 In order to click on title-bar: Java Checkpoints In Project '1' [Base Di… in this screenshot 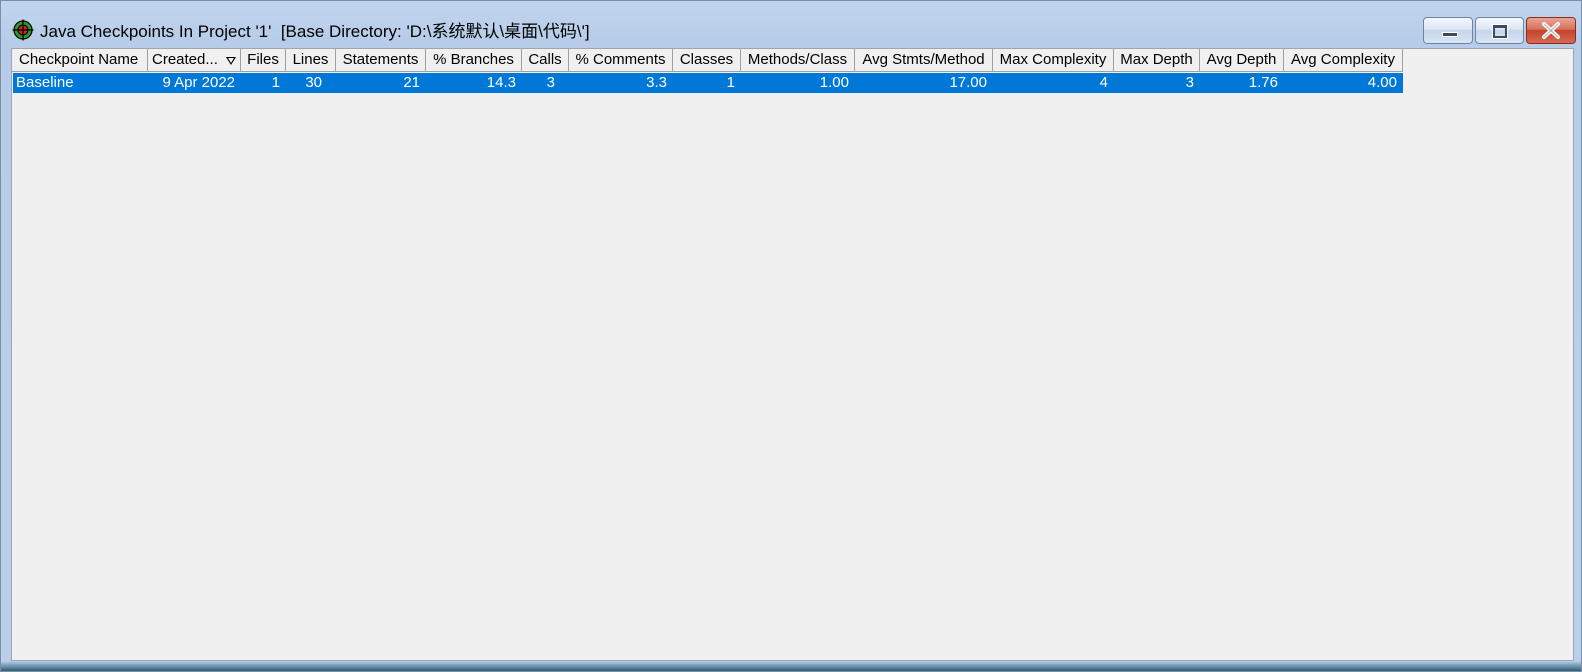, I will do `click(791, 24)`.